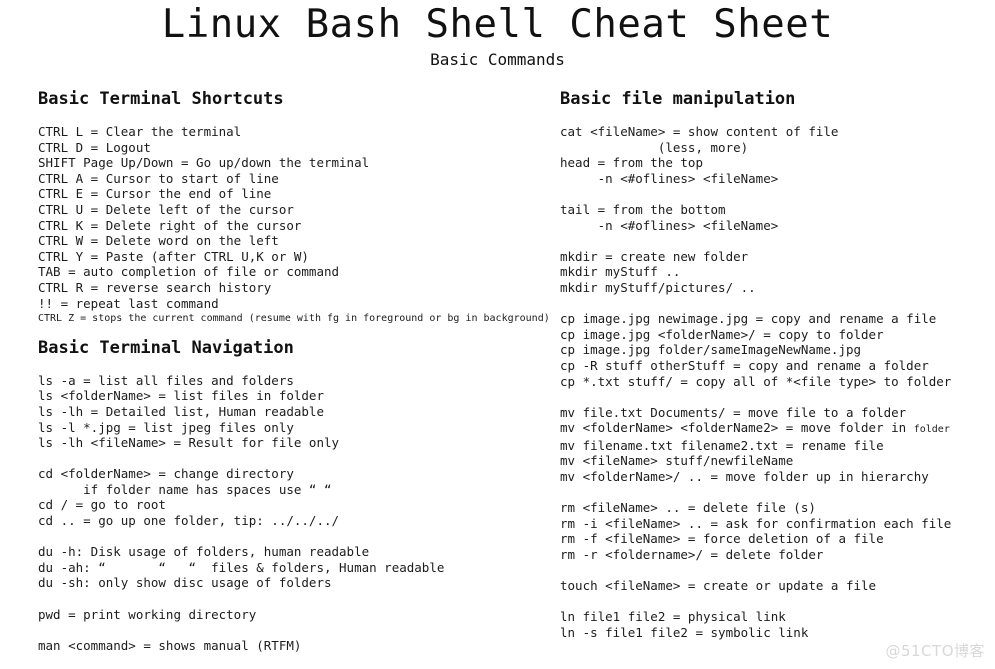  Describe the element at coordinates (155, 287) in the screenshot. I see `command-line: CTRL R = reverse search history` at that location.